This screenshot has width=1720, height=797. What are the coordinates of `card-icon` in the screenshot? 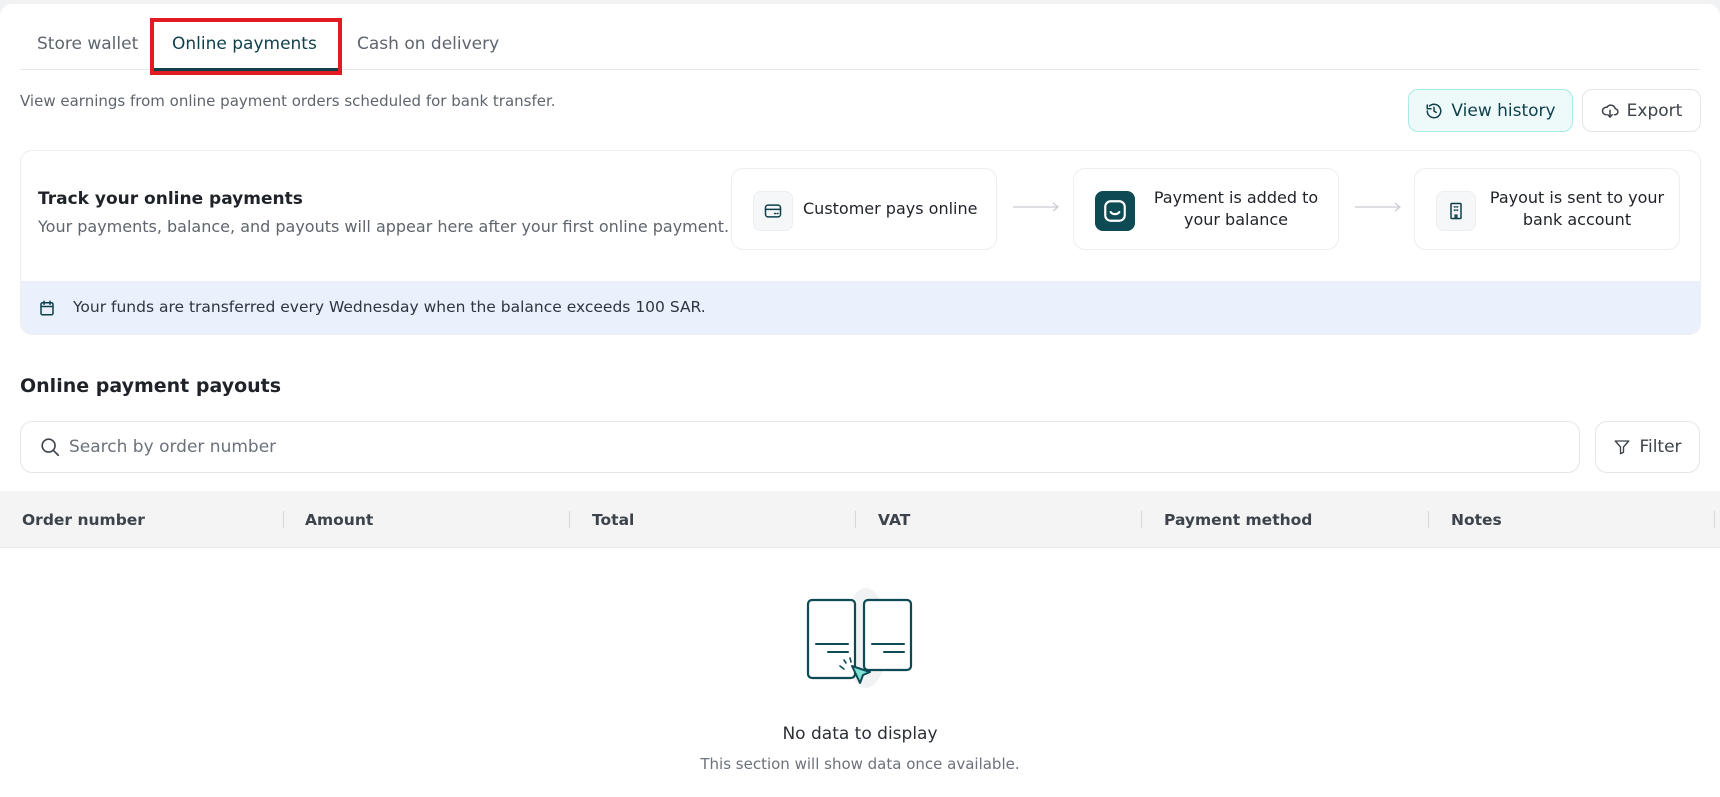 It's located at (773, 211).